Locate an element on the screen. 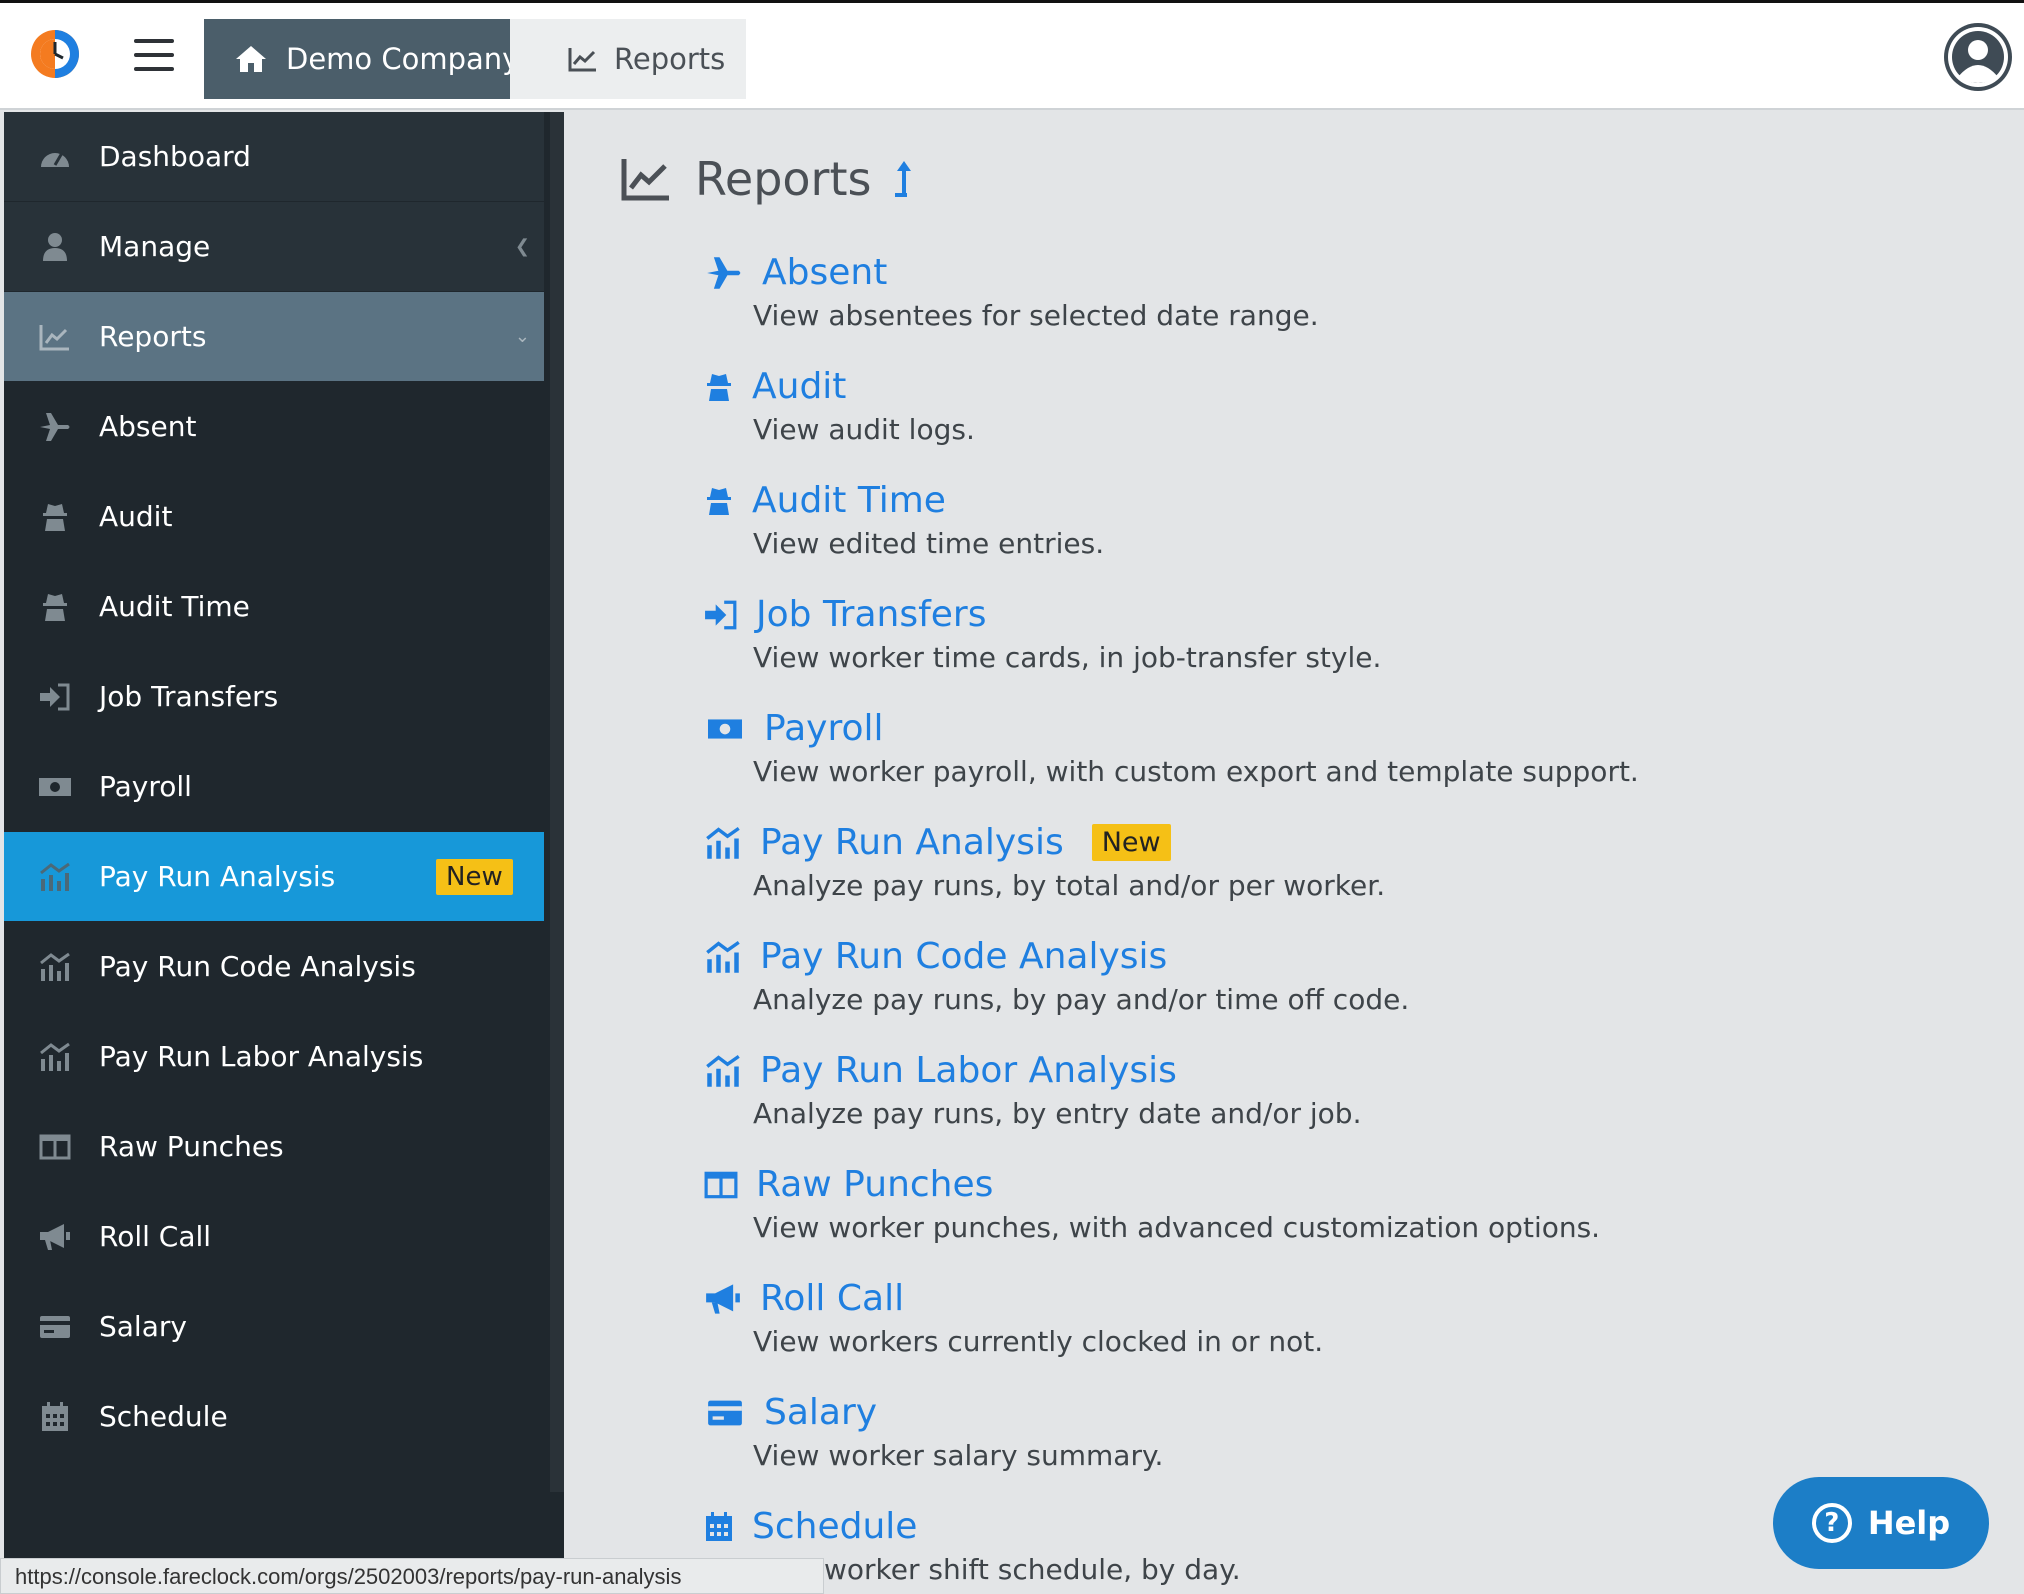 The width and height of the screenshot is (2024, 1594). sidebar-item-label: Job Transfers is located at coordinates (189, 696).